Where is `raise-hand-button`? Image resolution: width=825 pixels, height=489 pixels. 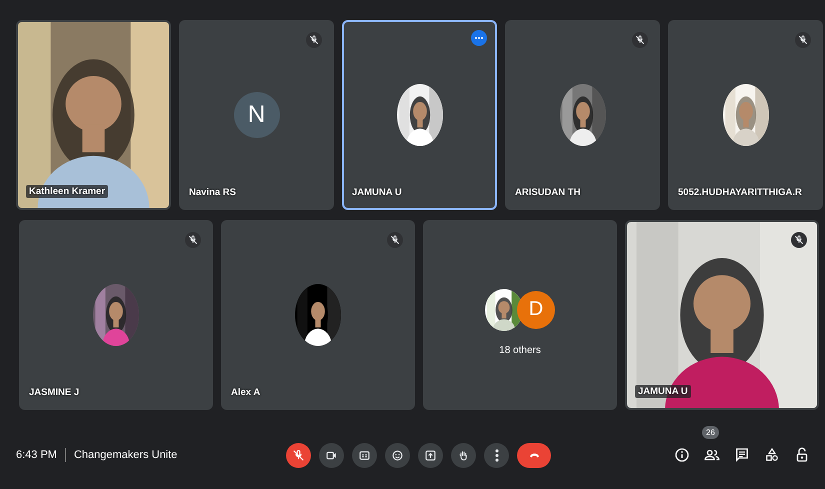 raise-hand-button is located at coordinates (463, 455).